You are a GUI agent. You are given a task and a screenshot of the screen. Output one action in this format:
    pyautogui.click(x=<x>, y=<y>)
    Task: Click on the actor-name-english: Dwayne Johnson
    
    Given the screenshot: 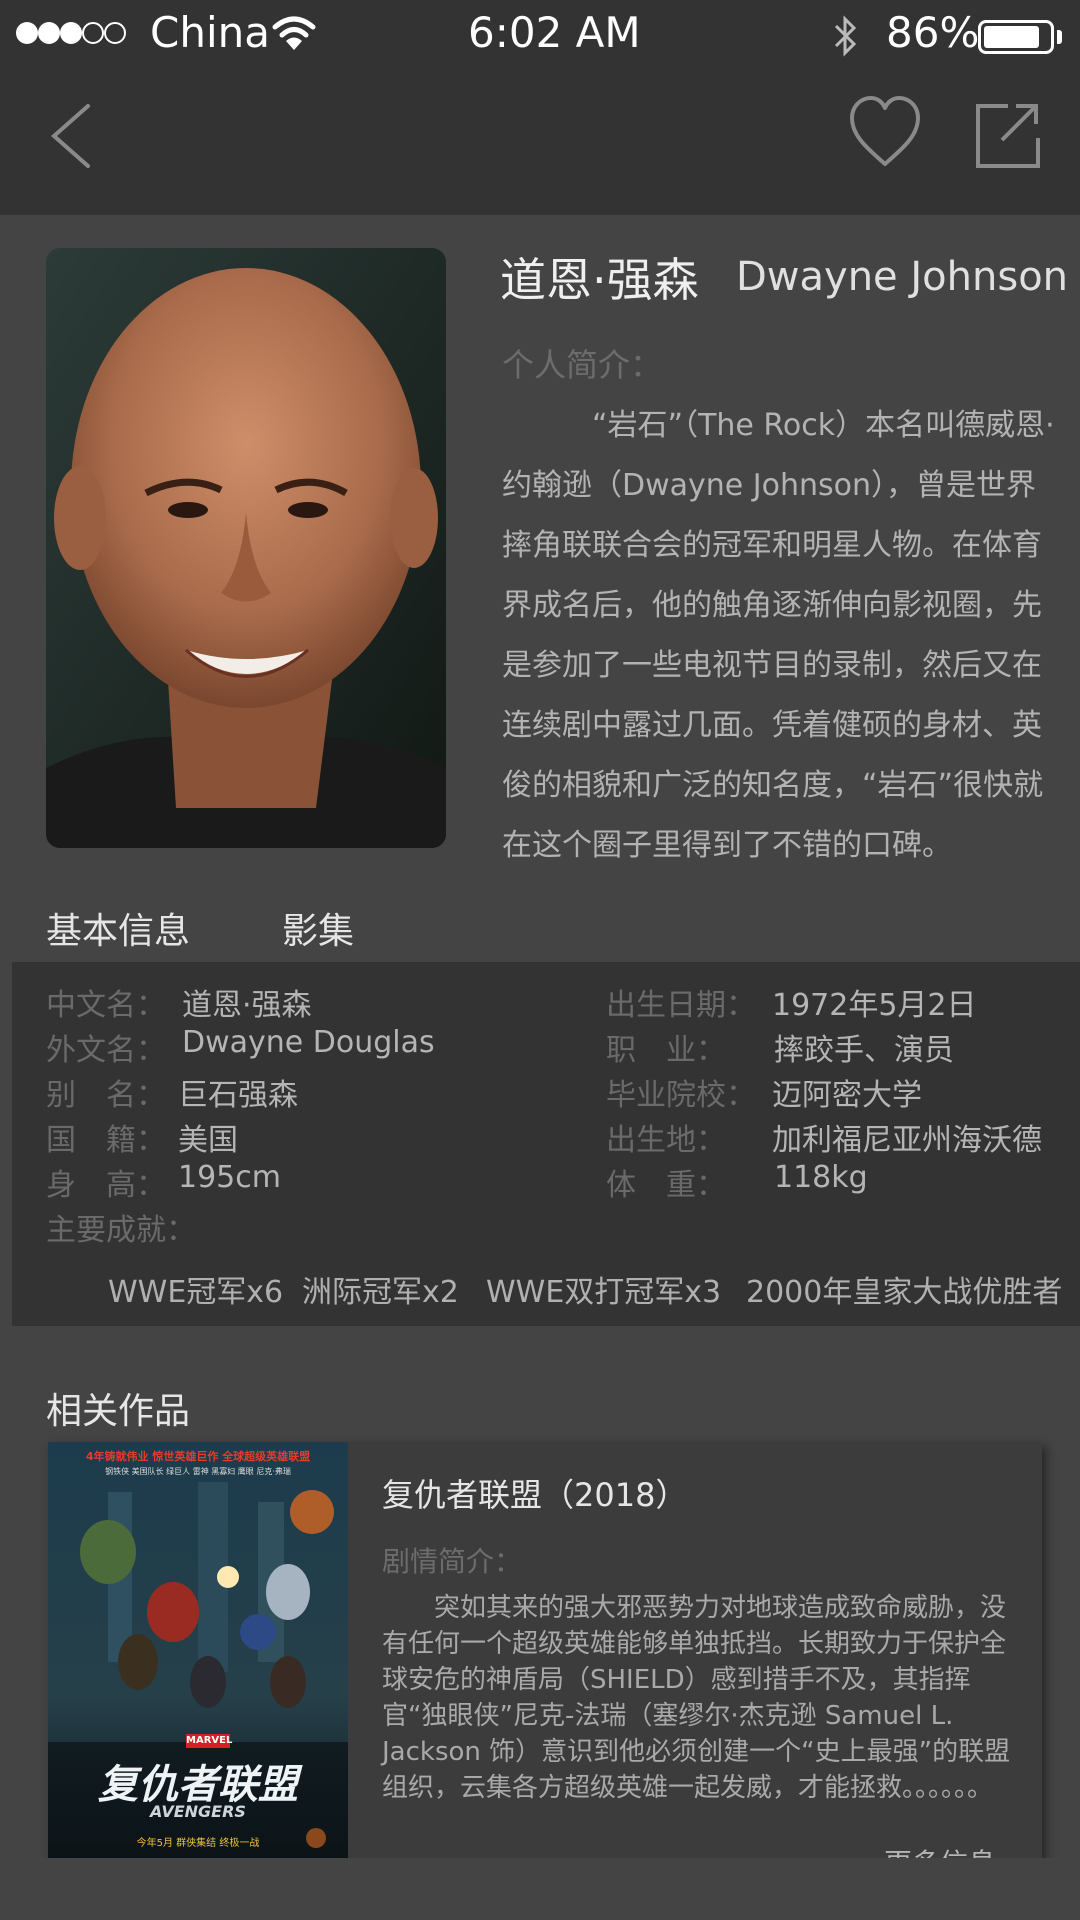 What is the action you would take?
    pyautogui.click(x=902, y=277)
    